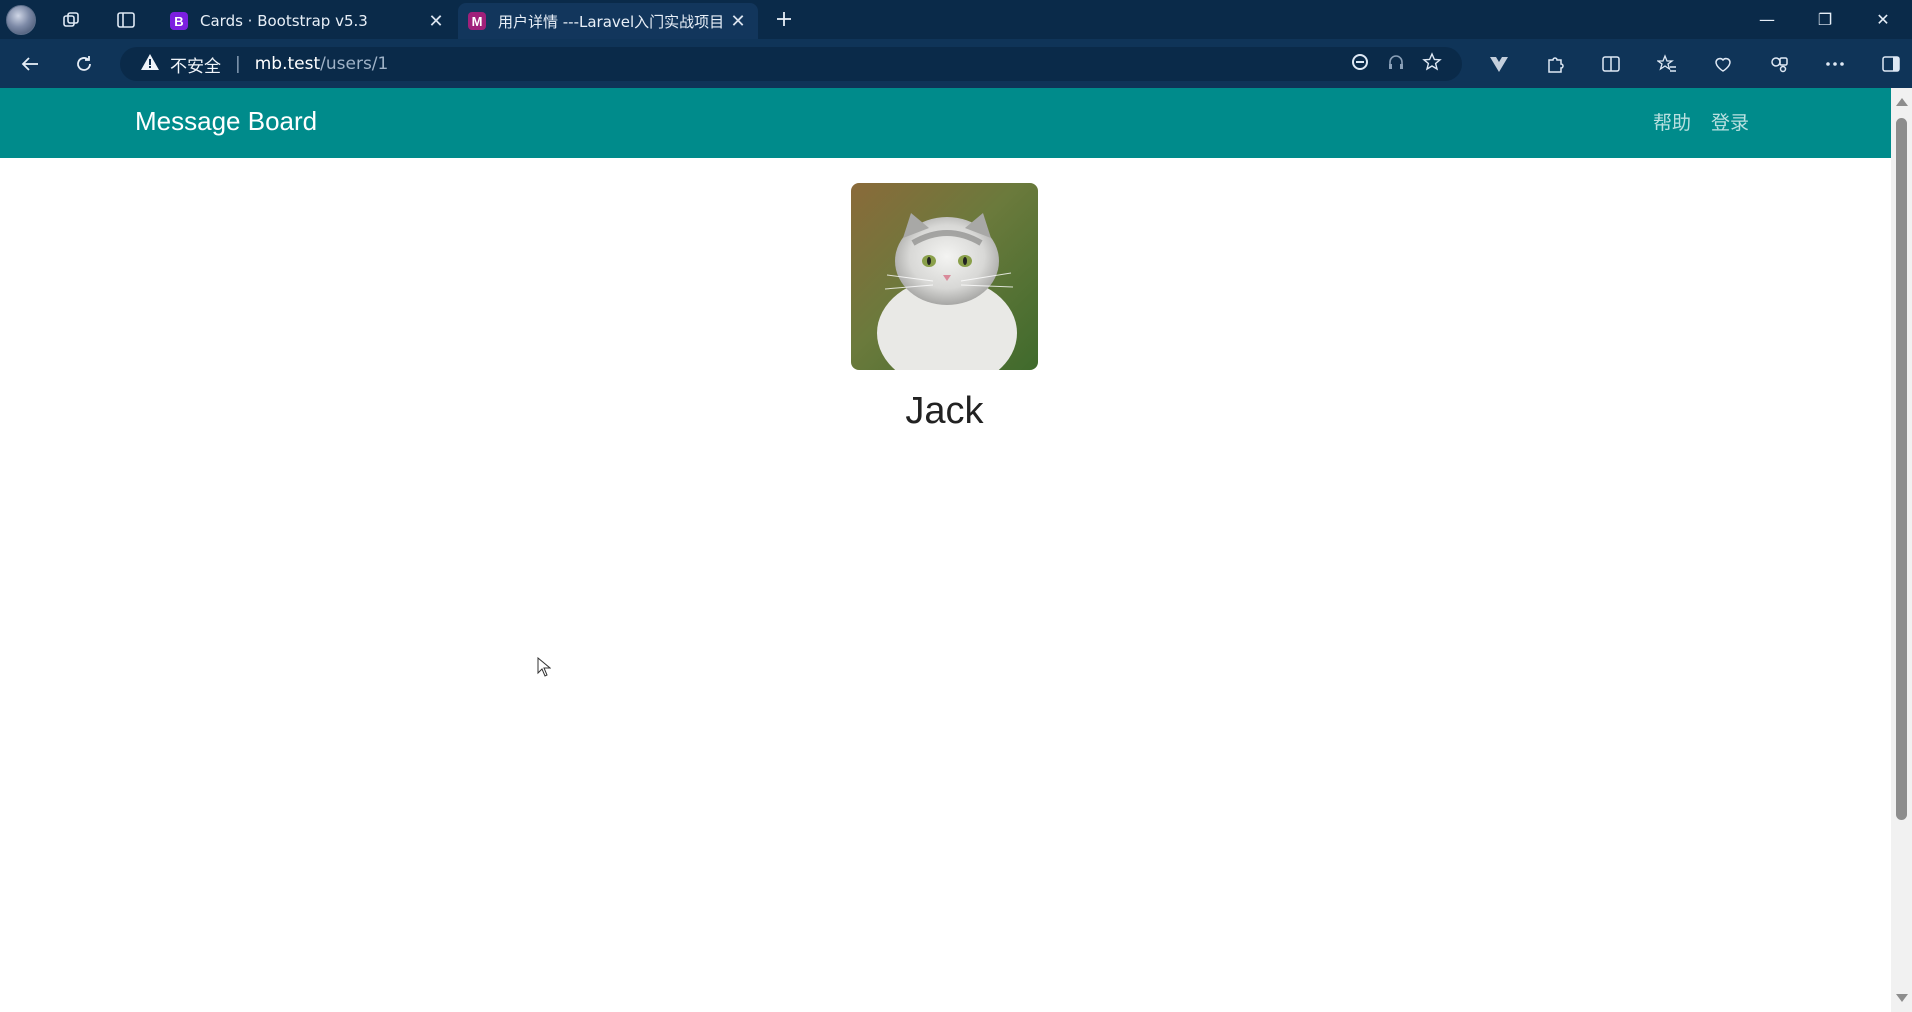 This screenshot has height=1012, width=1912. I want to click on url-path: /users/1, so click(354, 64).